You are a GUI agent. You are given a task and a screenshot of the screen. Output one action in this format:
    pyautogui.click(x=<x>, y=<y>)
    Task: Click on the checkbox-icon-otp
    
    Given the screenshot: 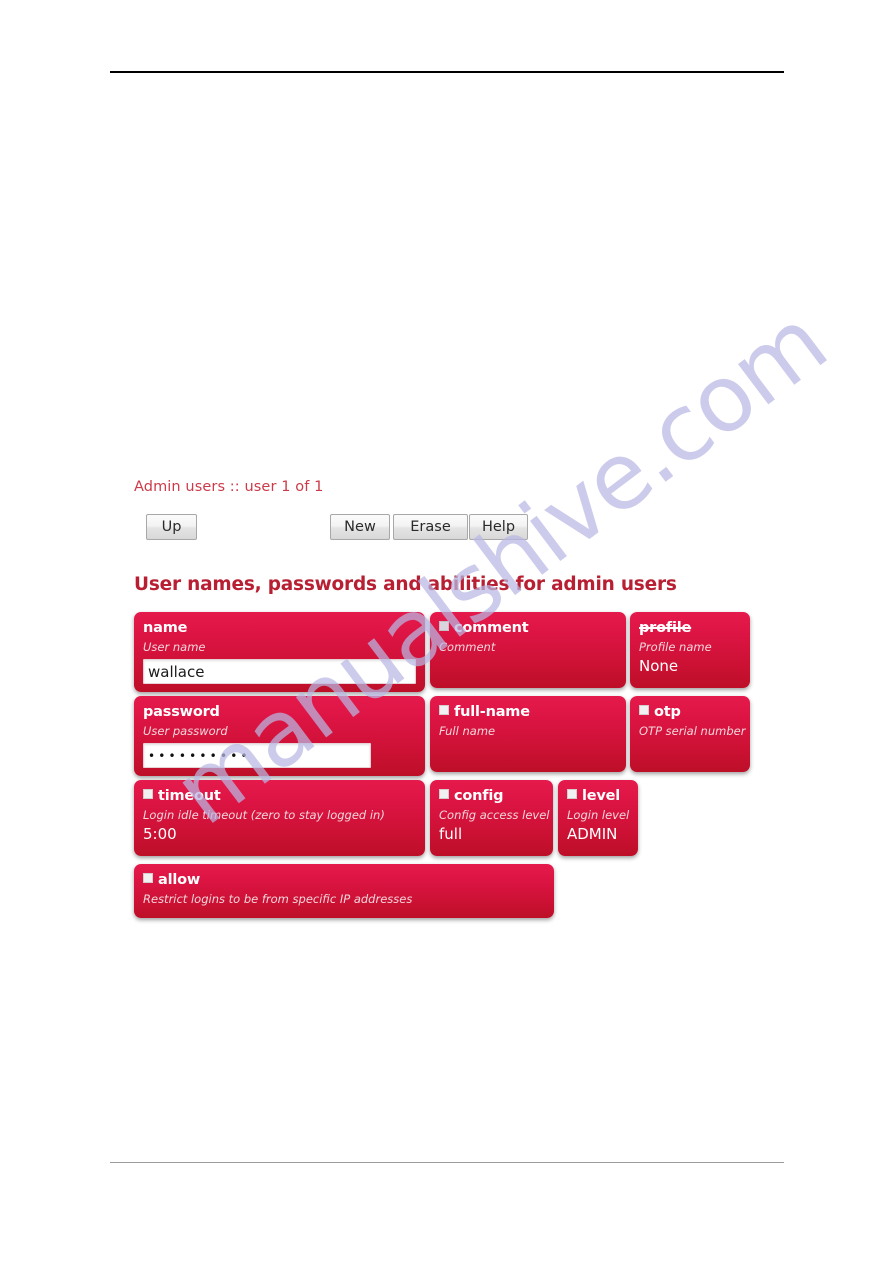 What is the action you would take?
    pyautogui.click(x=644, y=710)
    